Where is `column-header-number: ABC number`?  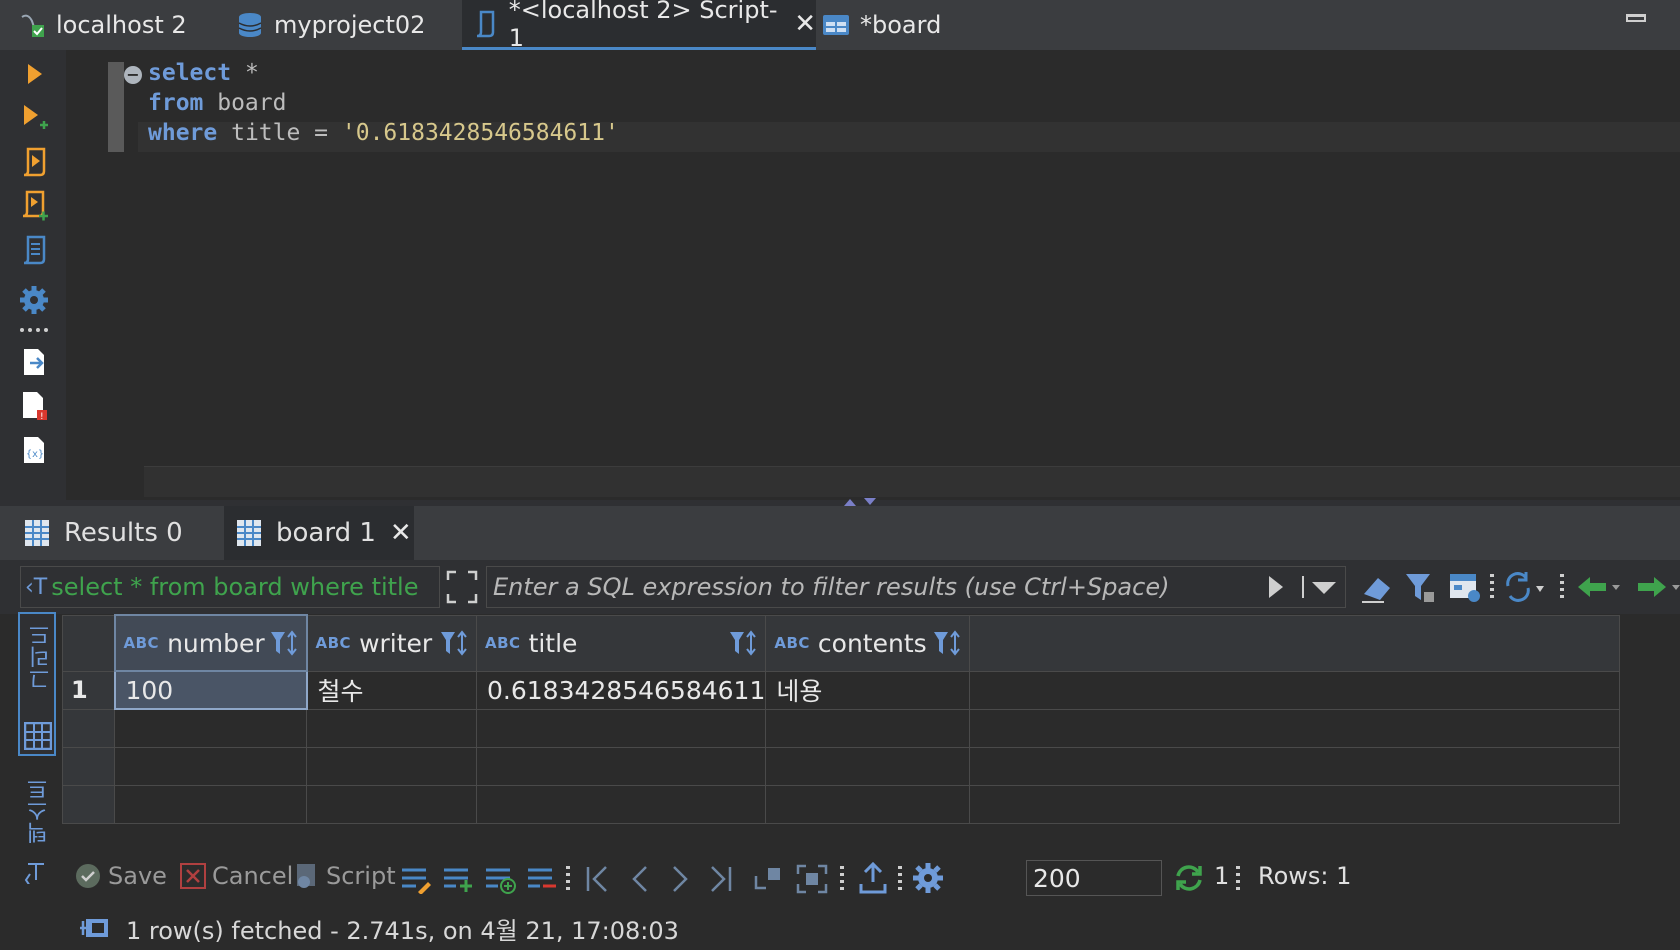
column-header-number: ABC number is located at coordinates (210, 643).